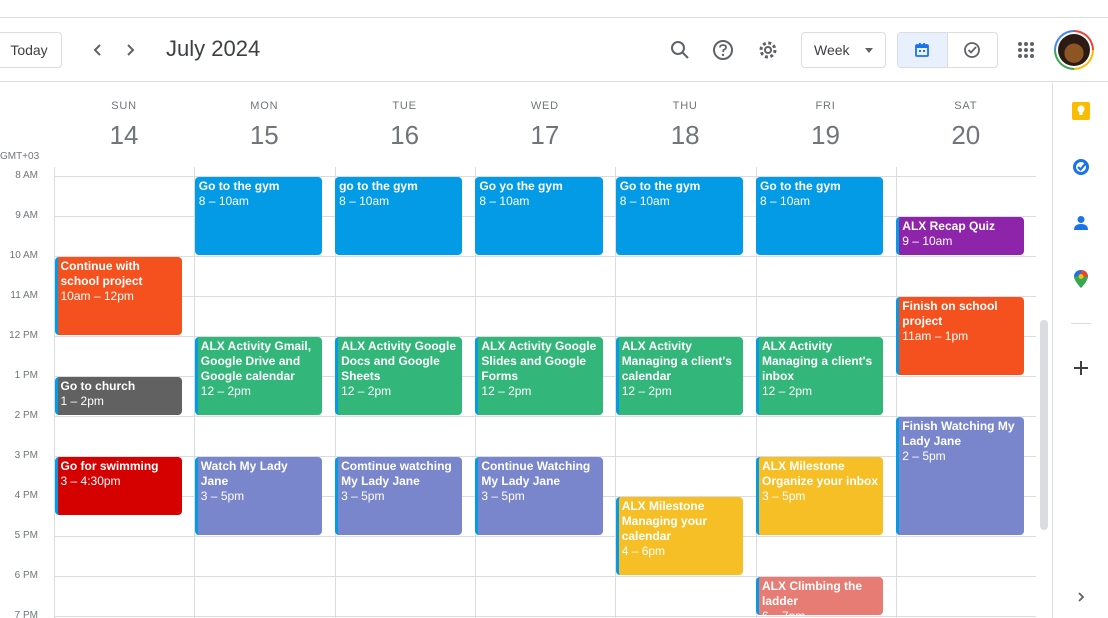 The height and width of the screenshot is (618, 1108). Describe the element at coordinates (23, 255) in the screenshot. I see `time-label: 10 AM` at that location.